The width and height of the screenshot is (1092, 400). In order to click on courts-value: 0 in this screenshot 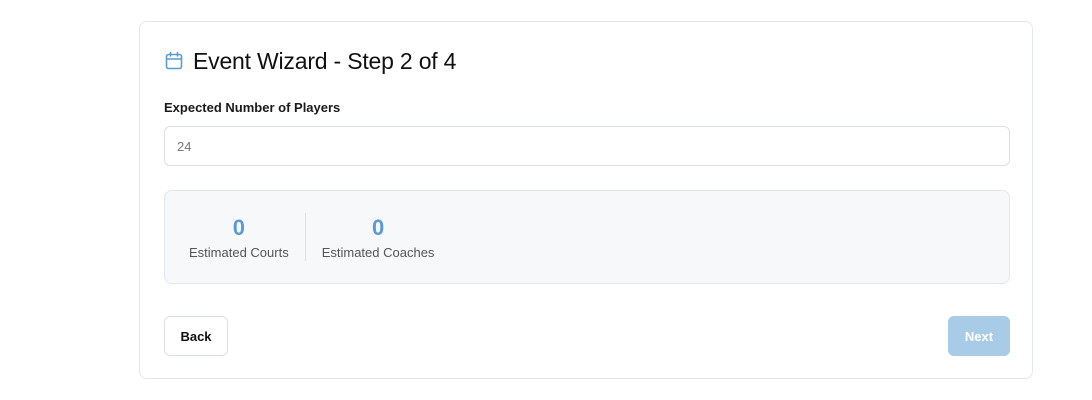, I will do `click(238, 227)`.